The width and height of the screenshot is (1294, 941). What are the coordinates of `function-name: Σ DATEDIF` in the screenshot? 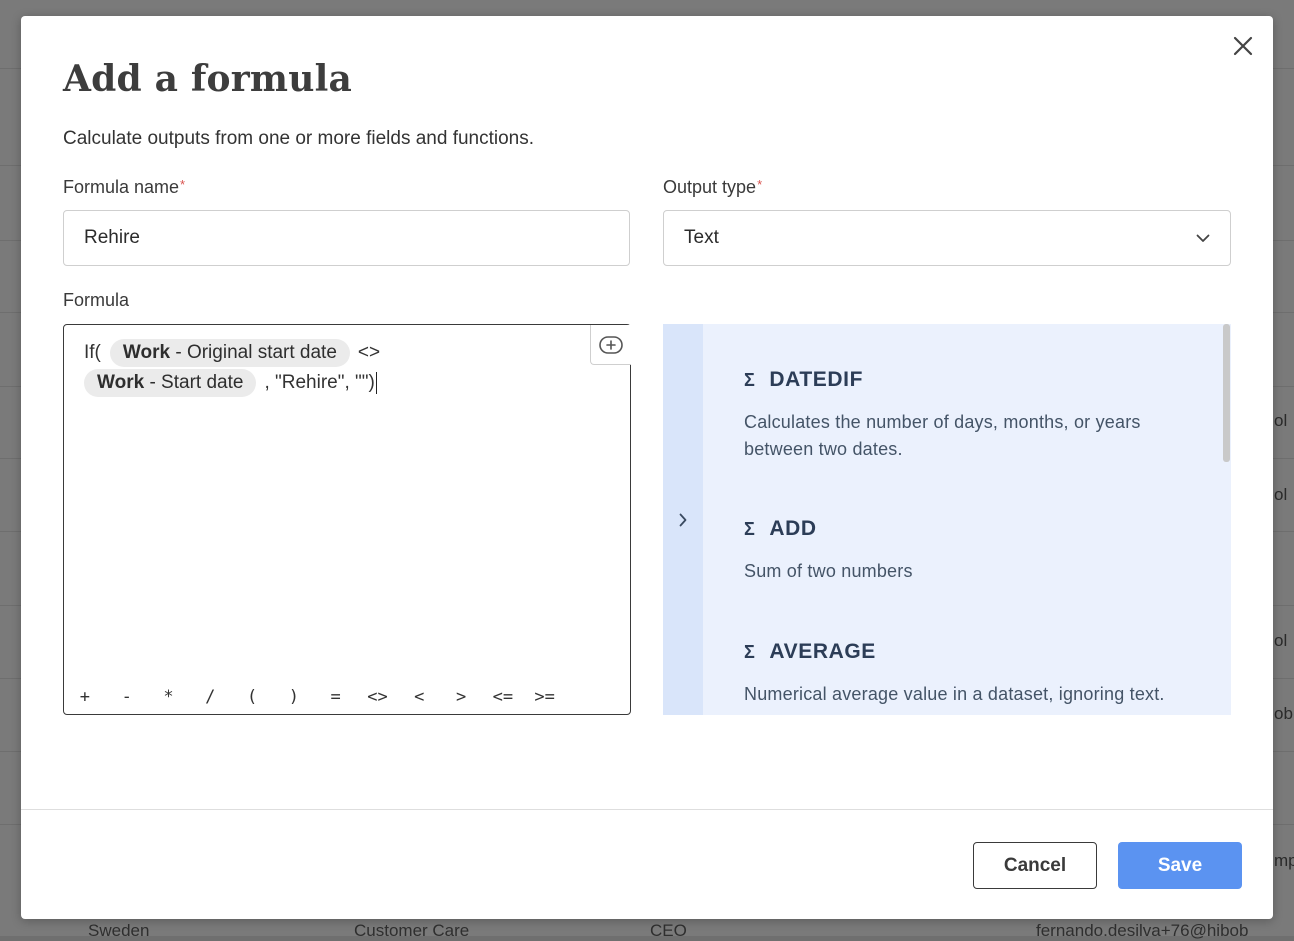 It's located at (964, 380).